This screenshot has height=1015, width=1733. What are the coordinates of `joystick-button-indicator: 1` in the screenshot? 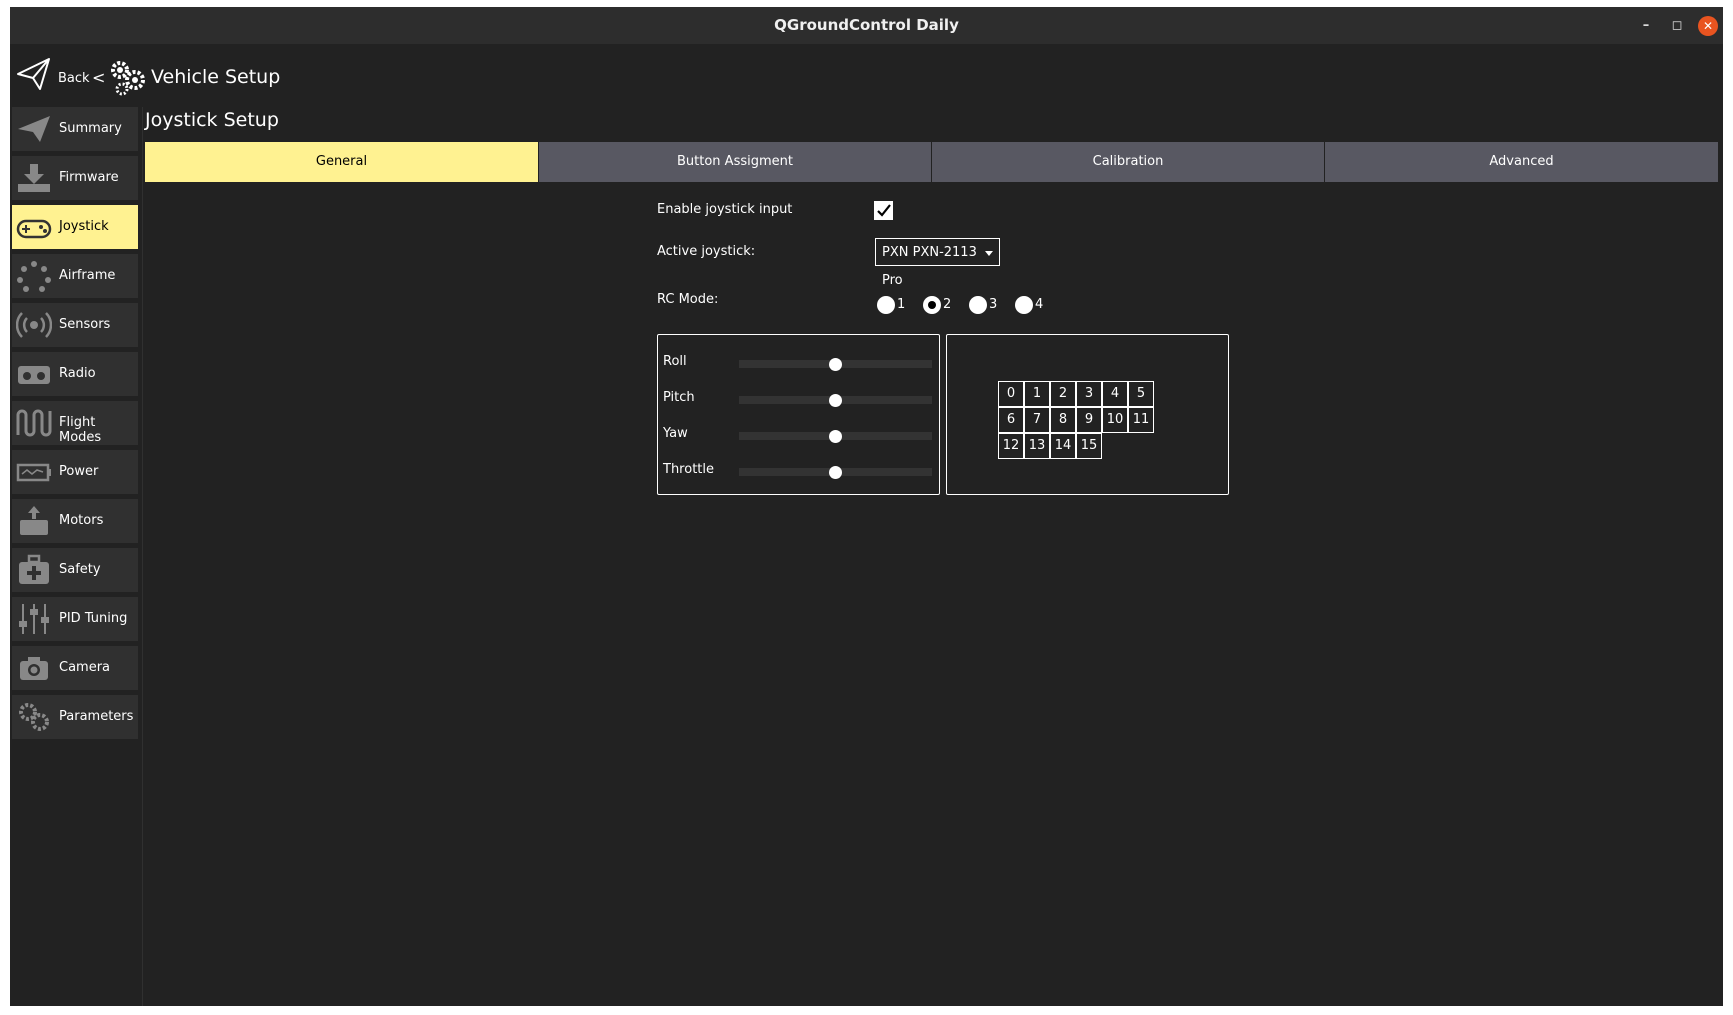 It's located at (1037, 394).